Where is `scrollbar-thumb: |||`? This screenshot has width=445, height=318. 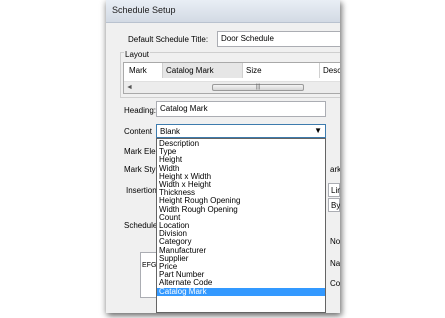 scrollbar-thumb: ||| is located at coordinates (258, 87).